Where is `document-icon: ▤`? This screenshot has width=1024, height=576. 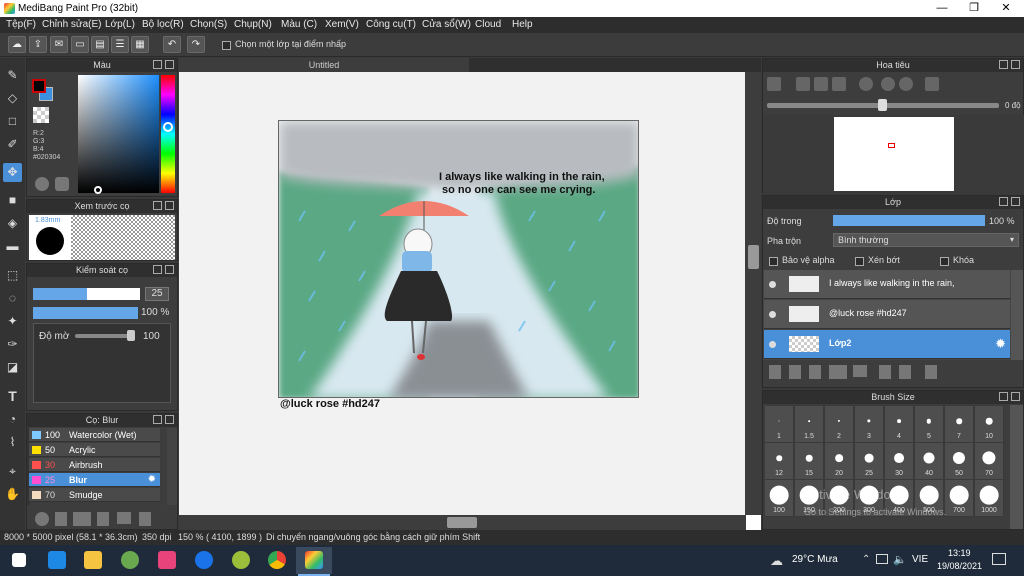
document-icon: ▤ is located at coordinates (100, 44).